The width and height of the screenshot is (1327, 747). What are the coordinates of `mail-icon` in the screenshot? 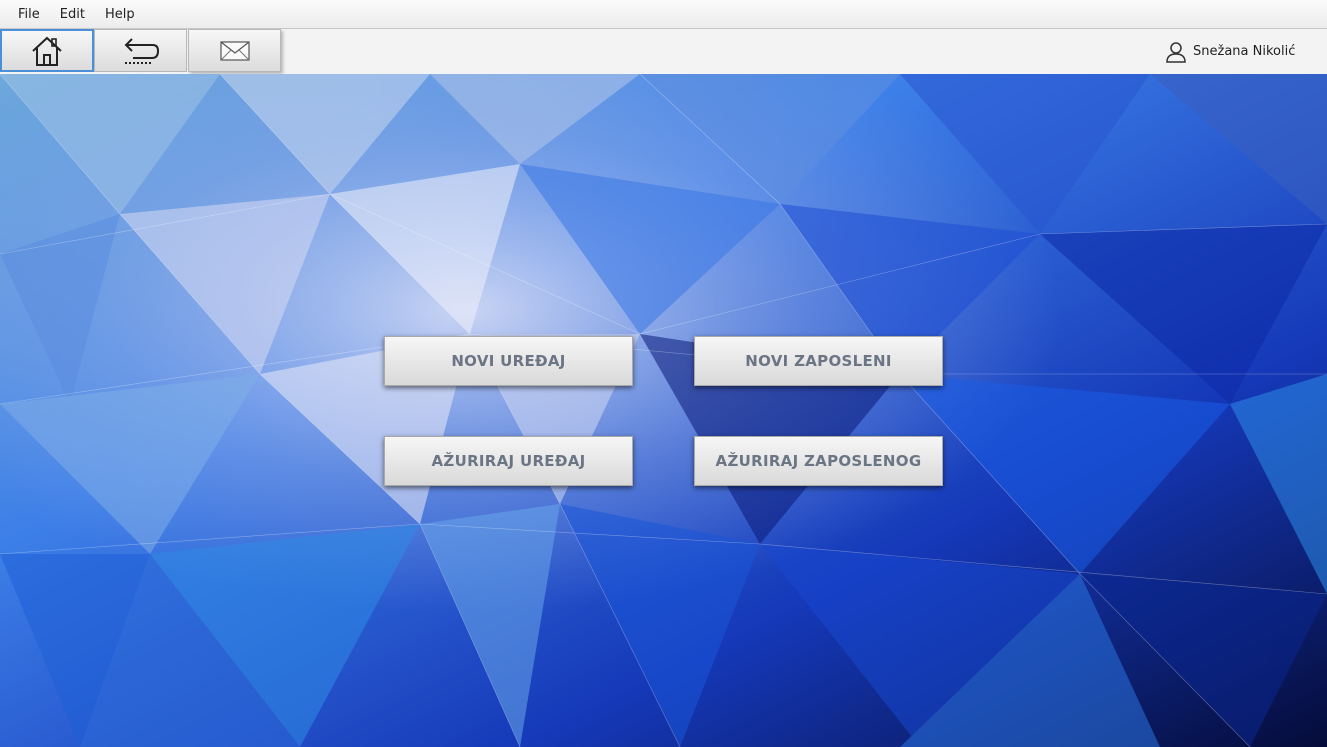 It's located at (234, 50).